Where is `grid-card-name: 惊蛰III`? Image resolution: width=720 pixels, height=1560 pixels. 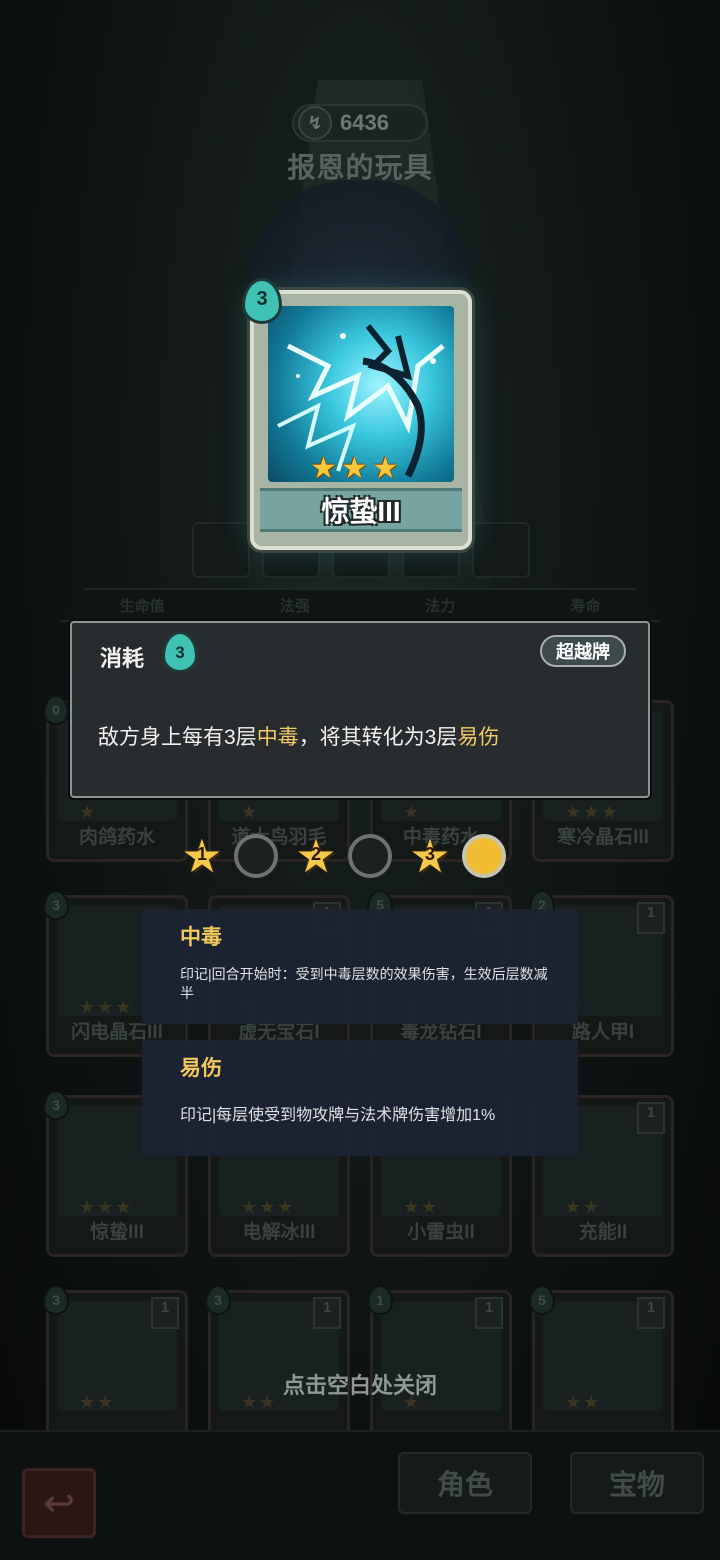 grid-card-name: 惊蛰III is located at coordinates (117, 1232).